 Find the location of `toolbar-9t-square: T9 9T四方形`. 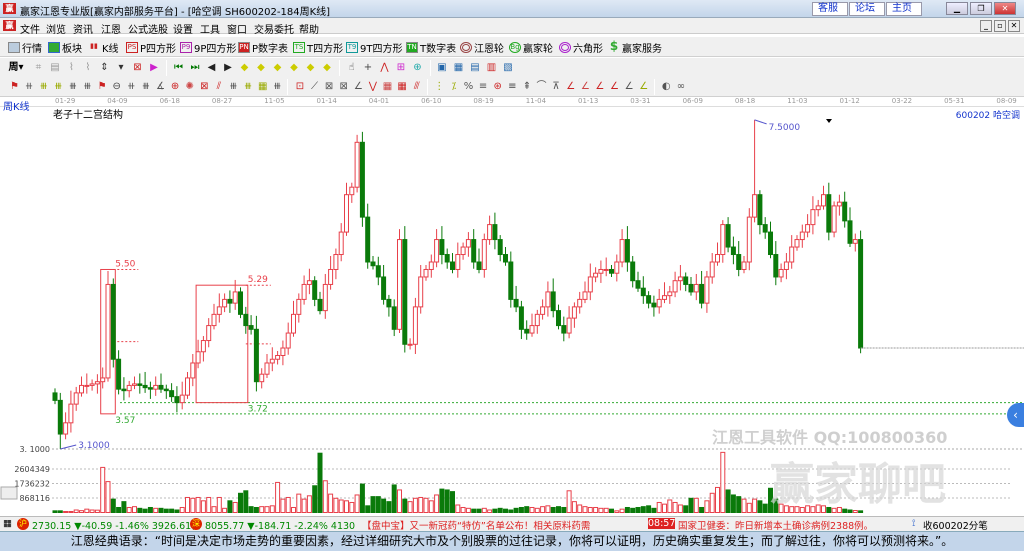

toolbar-9t-square: T9 9T四方形 is located at coordinates (374, 47).